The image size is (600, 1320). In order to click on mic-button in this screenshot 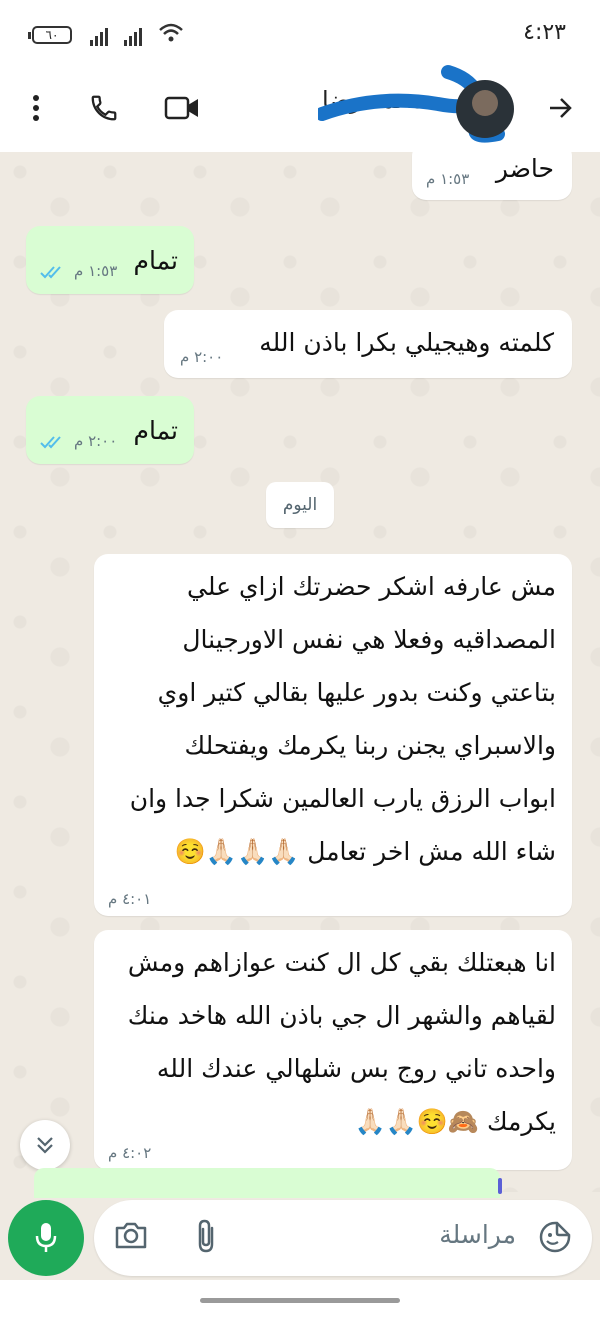, I will do `click(46, 1238)`.